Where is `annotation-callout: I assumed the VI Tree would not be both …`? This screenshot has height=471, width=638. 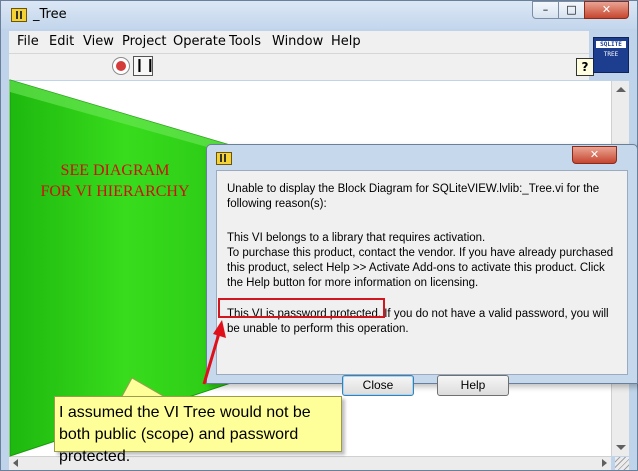
annotation-callout: I assumed the VI Tree would not be both … is located at coordinates (198, 430).